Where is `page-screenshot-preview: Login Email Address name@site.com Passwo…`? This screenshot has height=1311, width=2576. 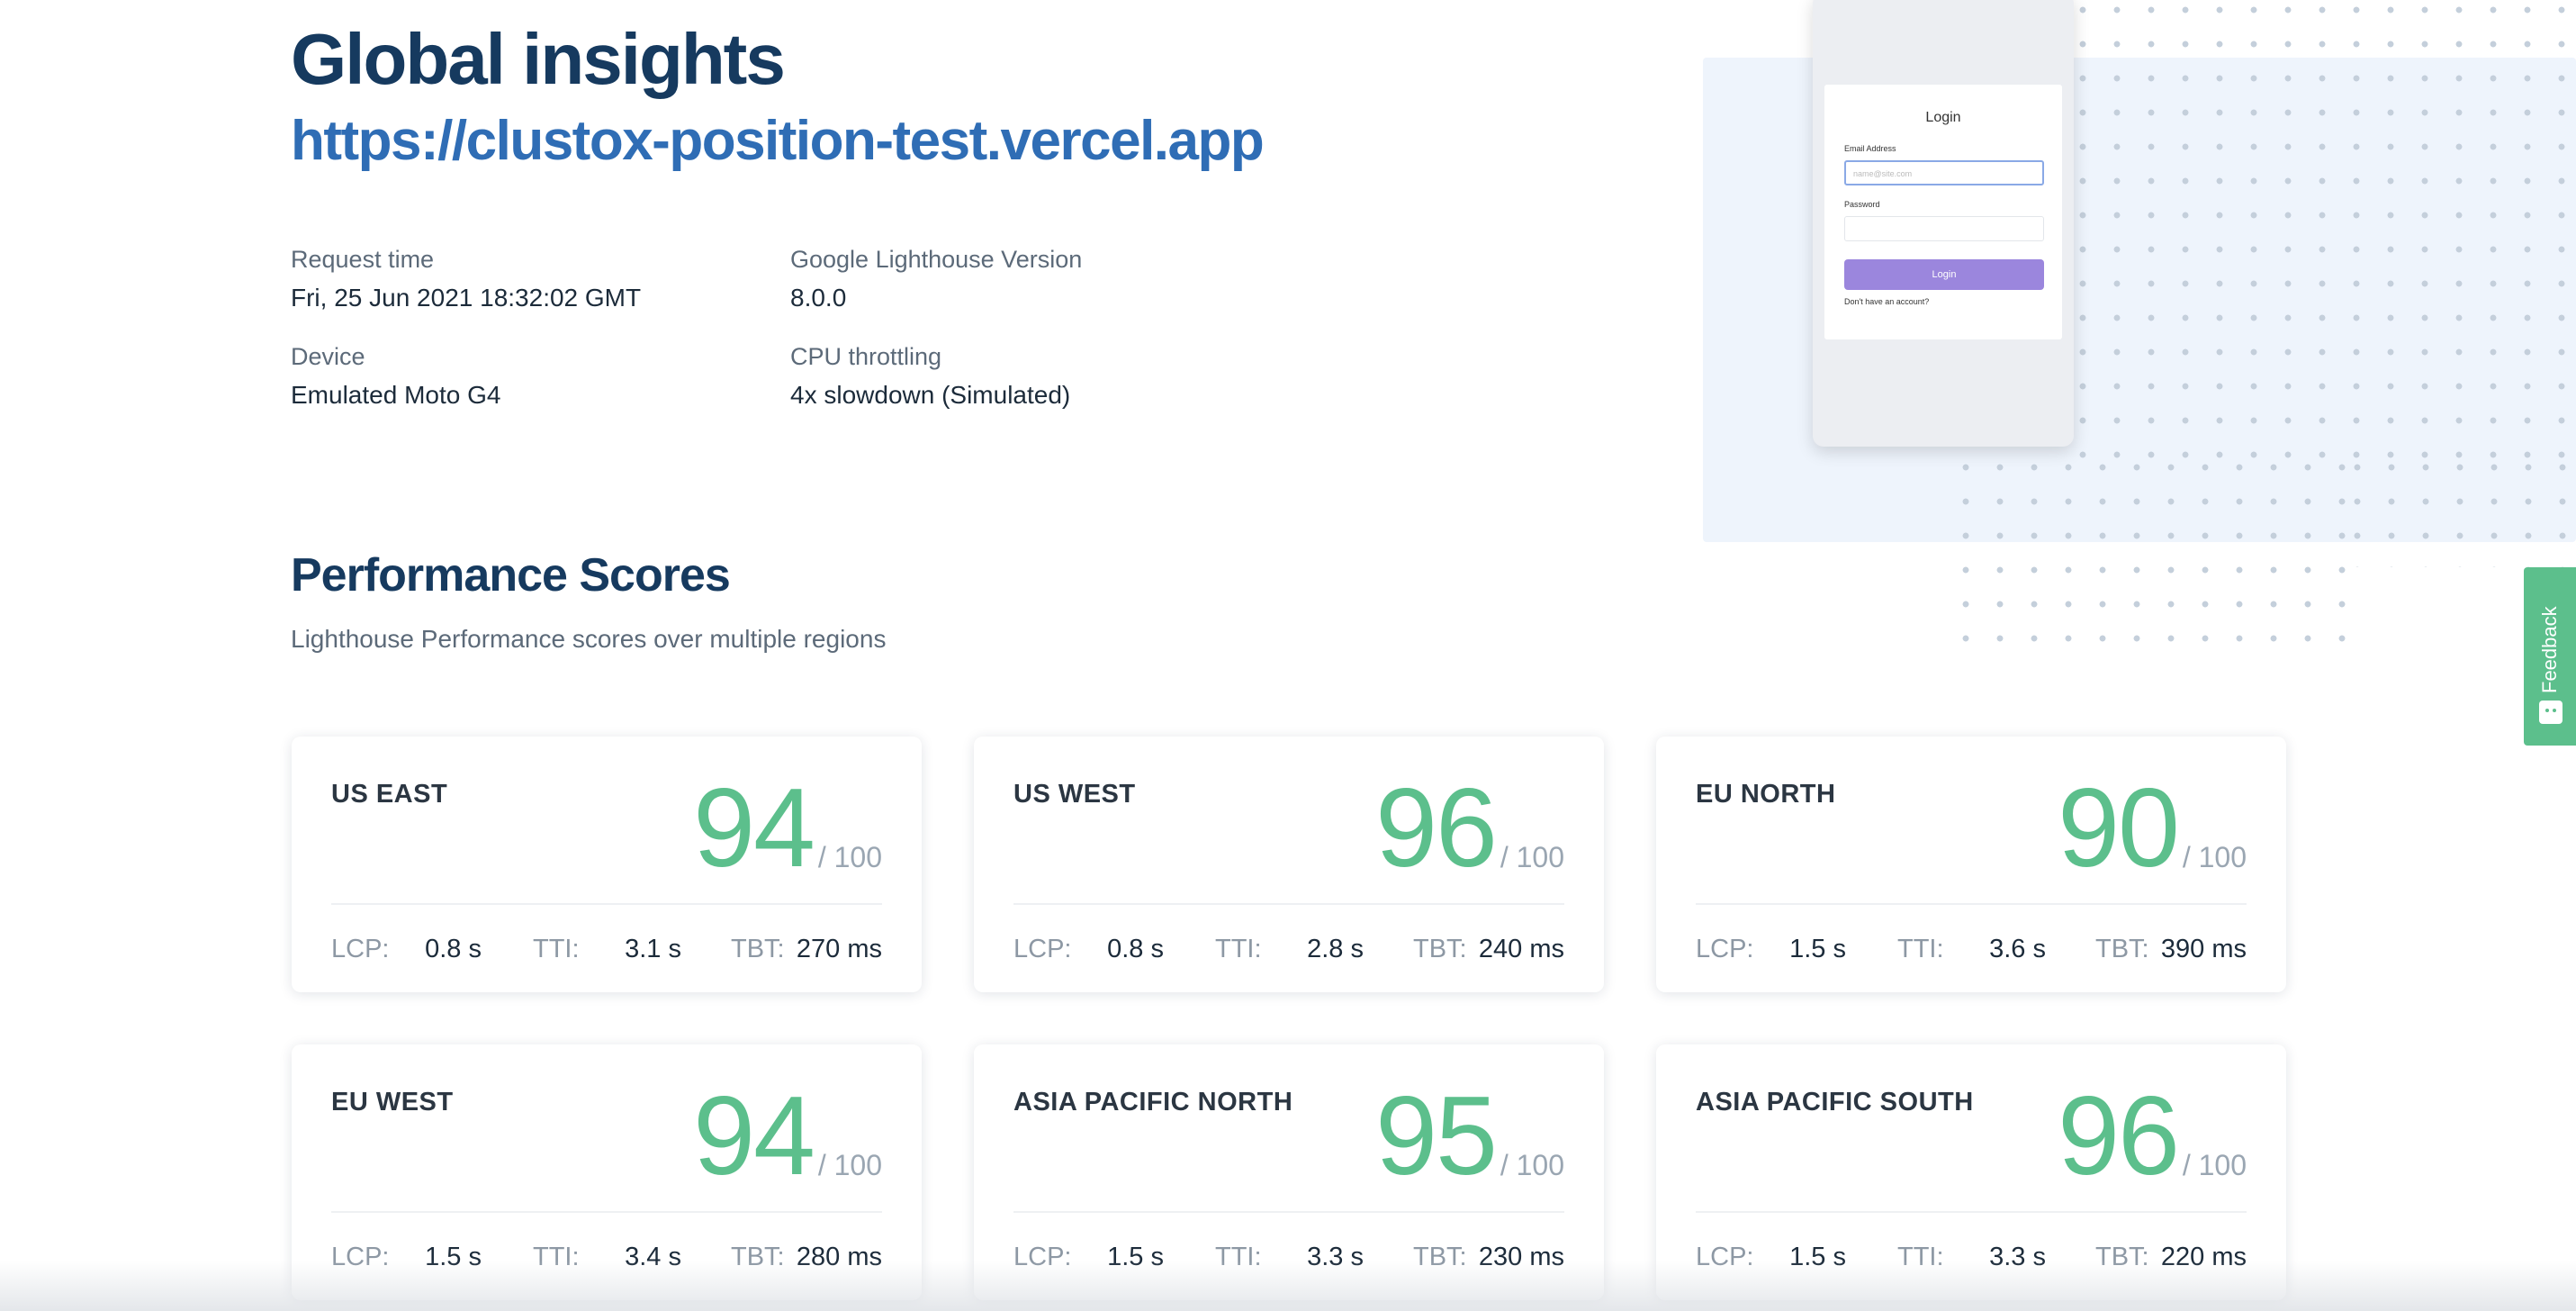
page-screenshot-preview: Login Email Address name@site.com Passwo… is located at coordinates (1943, 223).